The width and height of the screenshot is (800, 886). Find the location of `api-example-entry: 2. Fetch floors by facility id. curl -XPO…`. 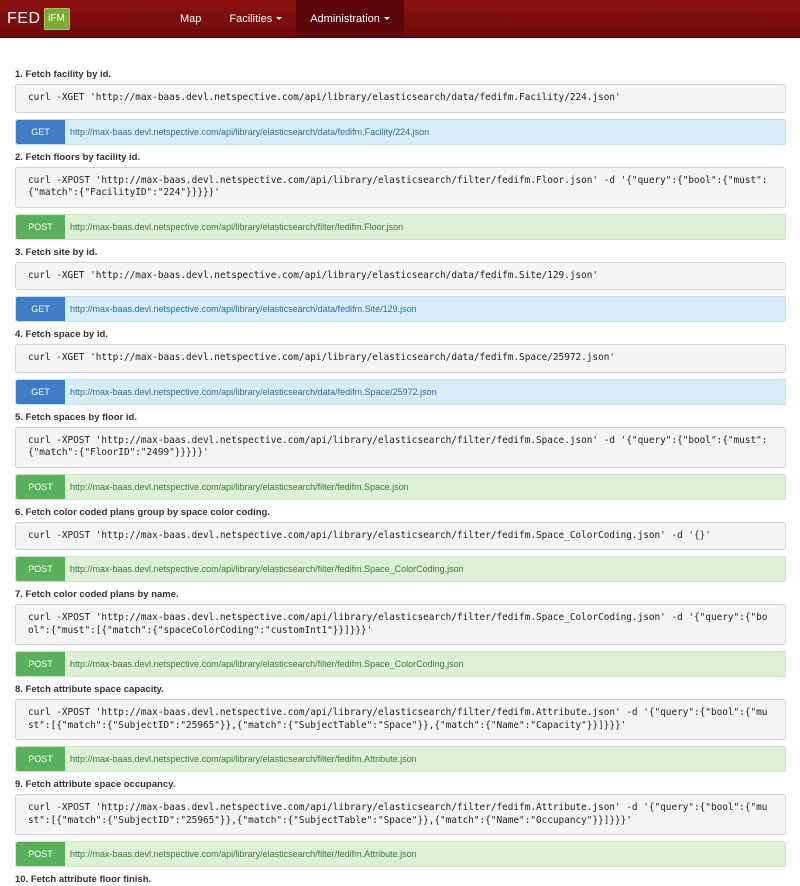

api-example-entry: 2. Fetch floors by facility id. curl -XPO… is located at coordinates (400, 195).